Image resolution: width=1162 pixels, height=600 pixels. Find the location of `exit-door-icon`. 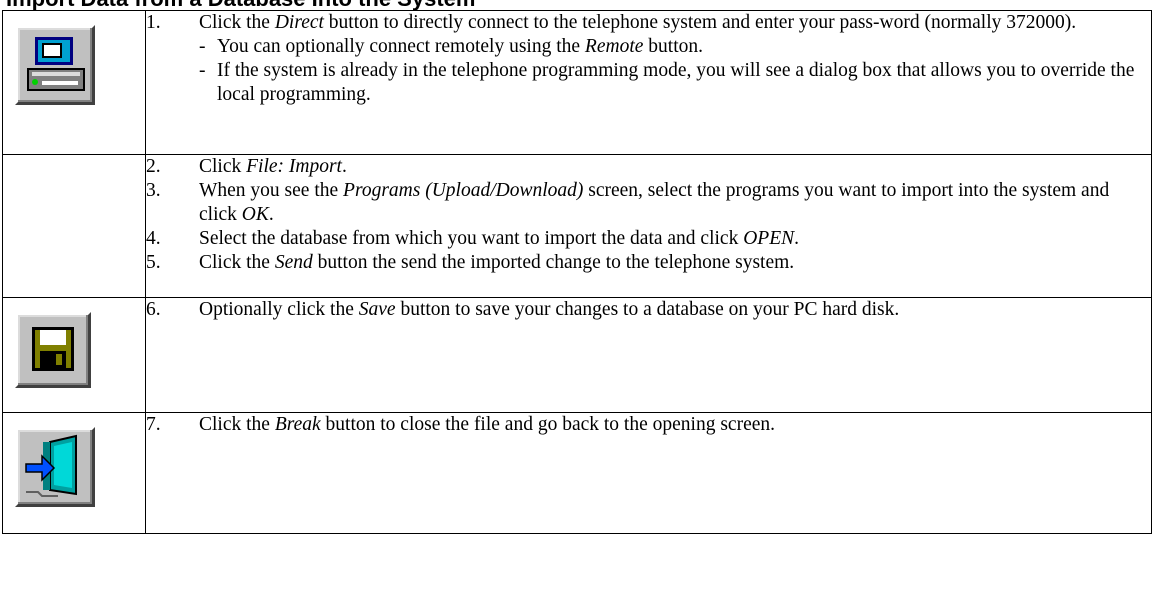

exit-door-icon is located at coordinates (51, 465).